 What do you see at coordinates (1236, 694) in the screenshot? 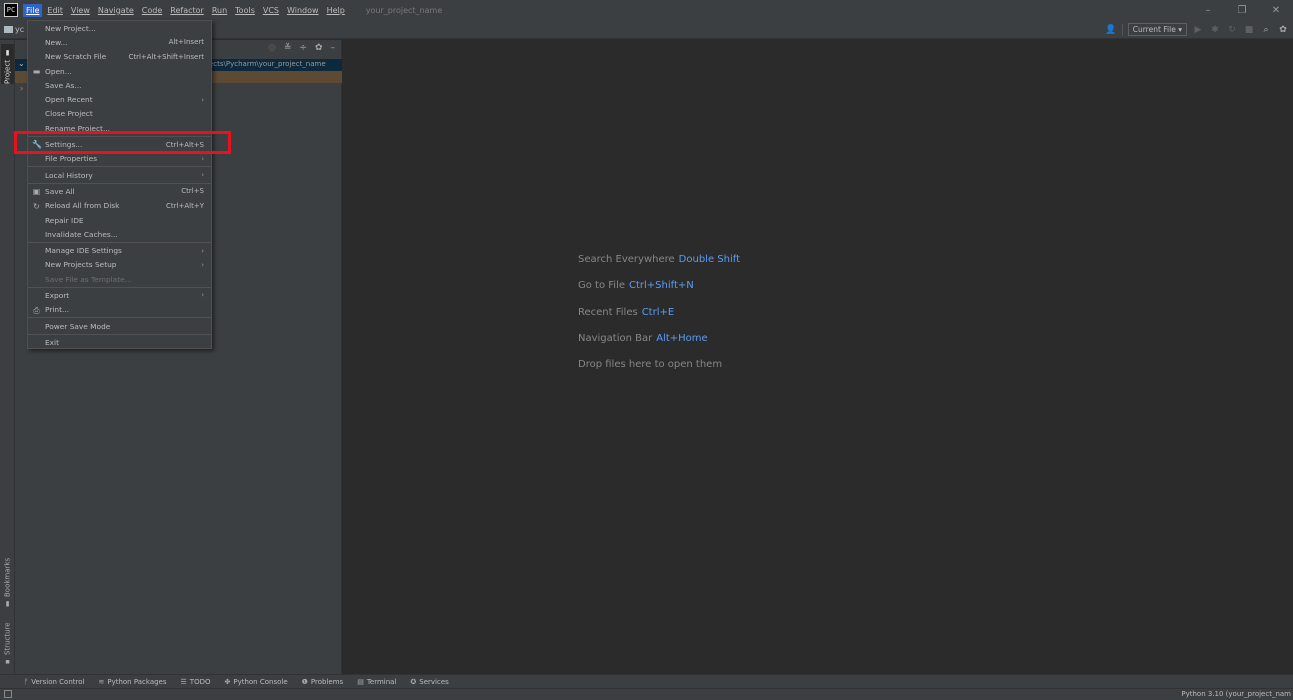
I see `python-interpreter-status: Python 3.10 (your_project_nam` at bounding box center [1236, 694].